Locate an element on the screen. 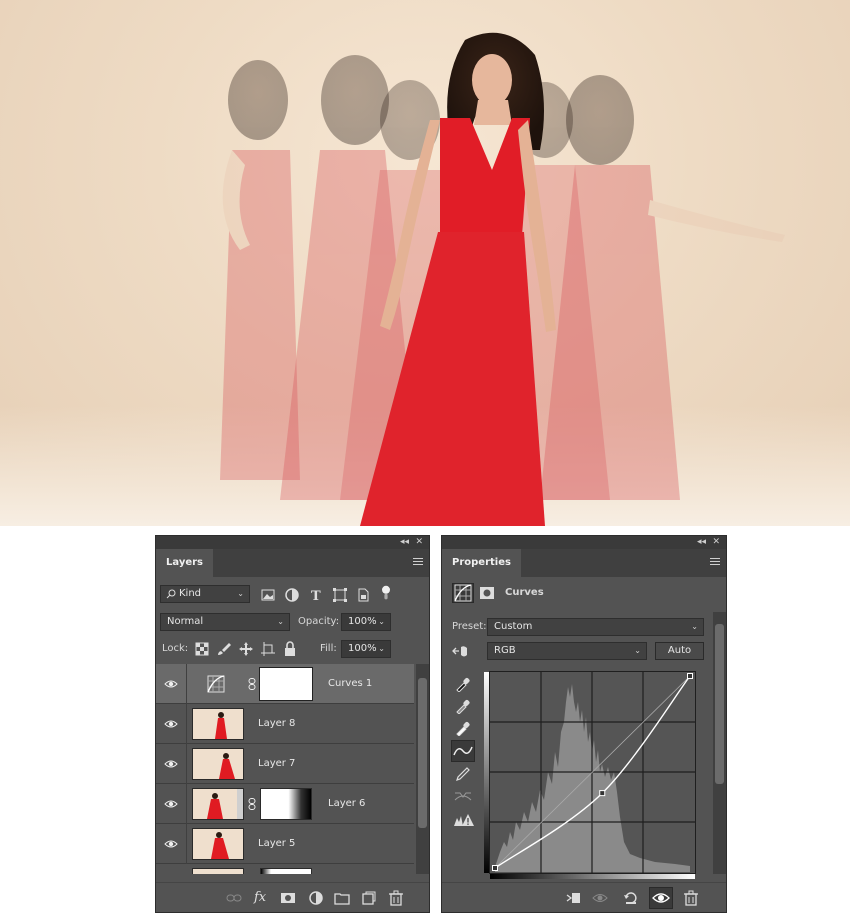 This screenshot has height=920, width=850. curve-edit-icon is located at coordinates (463, 751).